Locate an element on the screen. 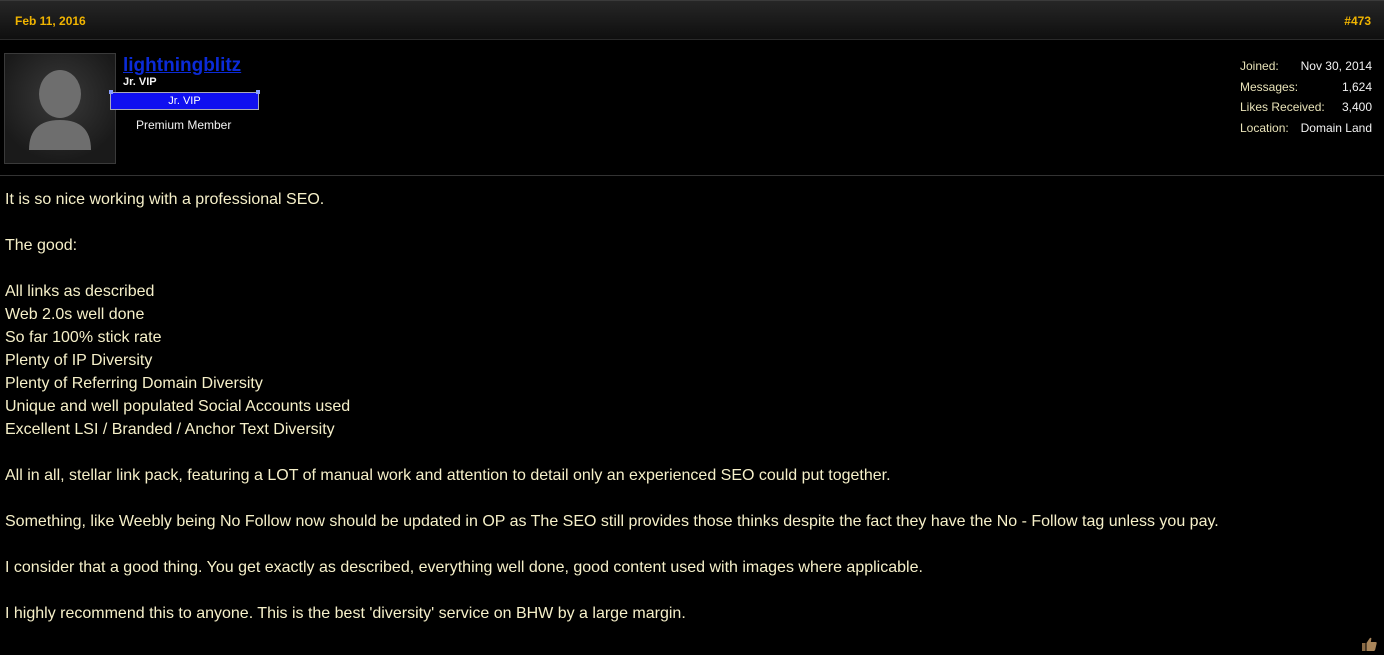 The width and height of the screenshot is (1384, 655). thumbs-up-icon is located at coordinates (1369, 644).